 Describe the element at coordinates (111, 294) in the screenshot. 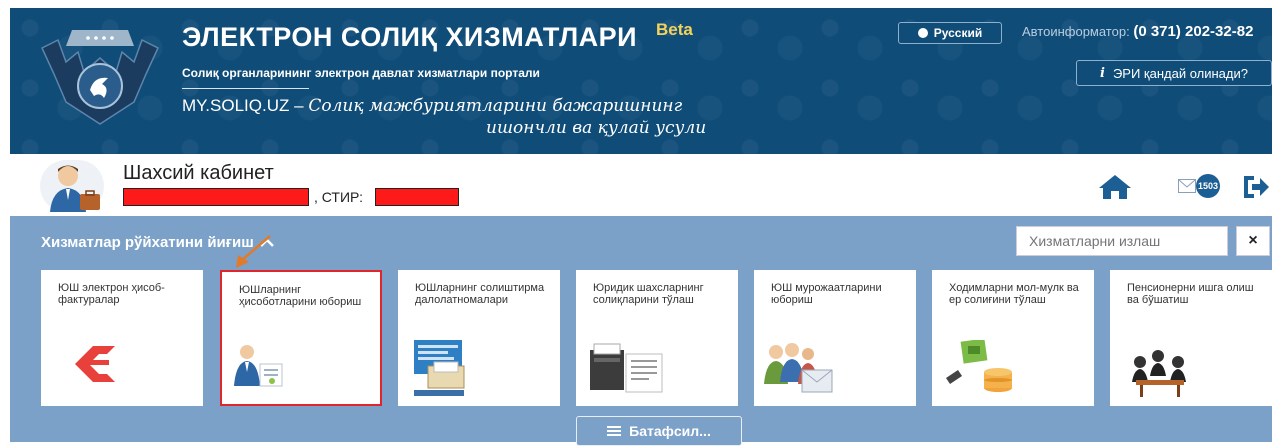

I see `service-tile-label: ЮШ электрон ҳисоб-фактуралар` at that location.